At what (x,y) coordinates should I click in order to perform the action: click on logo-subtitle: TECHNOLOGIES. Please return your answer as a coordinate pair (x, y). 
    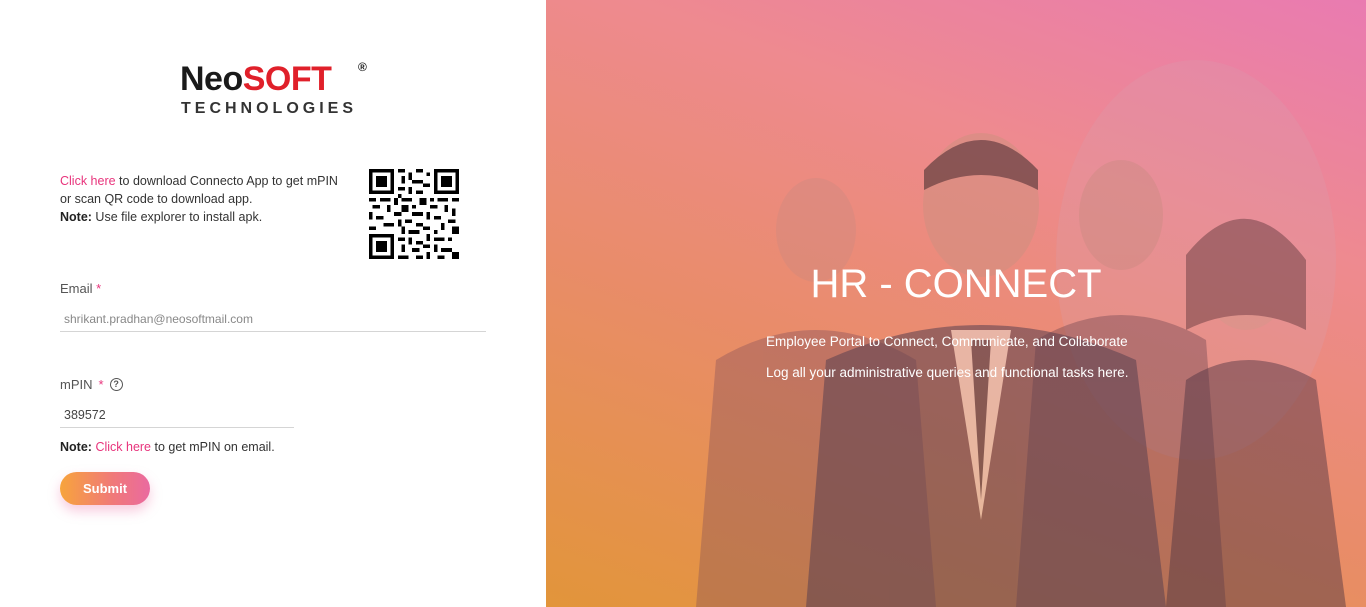
    Looking at the image, I should click on (269, 108).